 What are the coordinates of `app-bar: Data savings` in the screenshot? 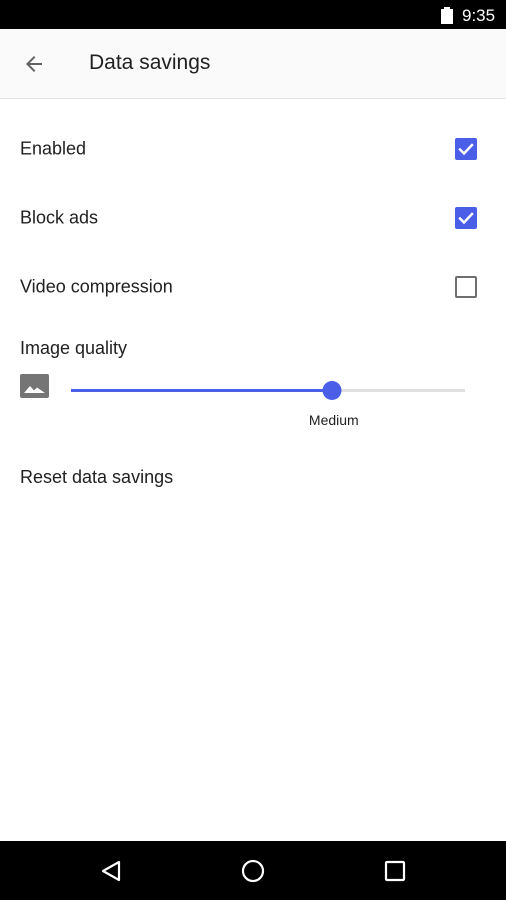 It's located at (253, 64).